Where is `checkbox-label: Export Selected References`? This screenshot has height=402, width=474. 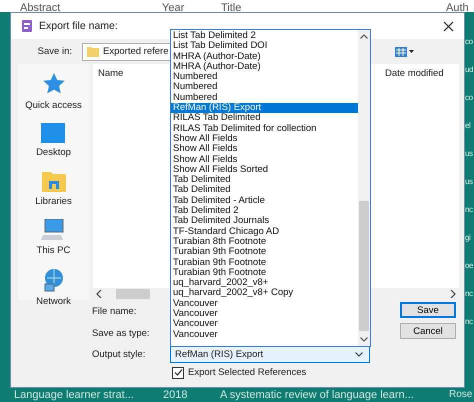
checkbox-label: Export Selected References is located at coordinates (247, 372).